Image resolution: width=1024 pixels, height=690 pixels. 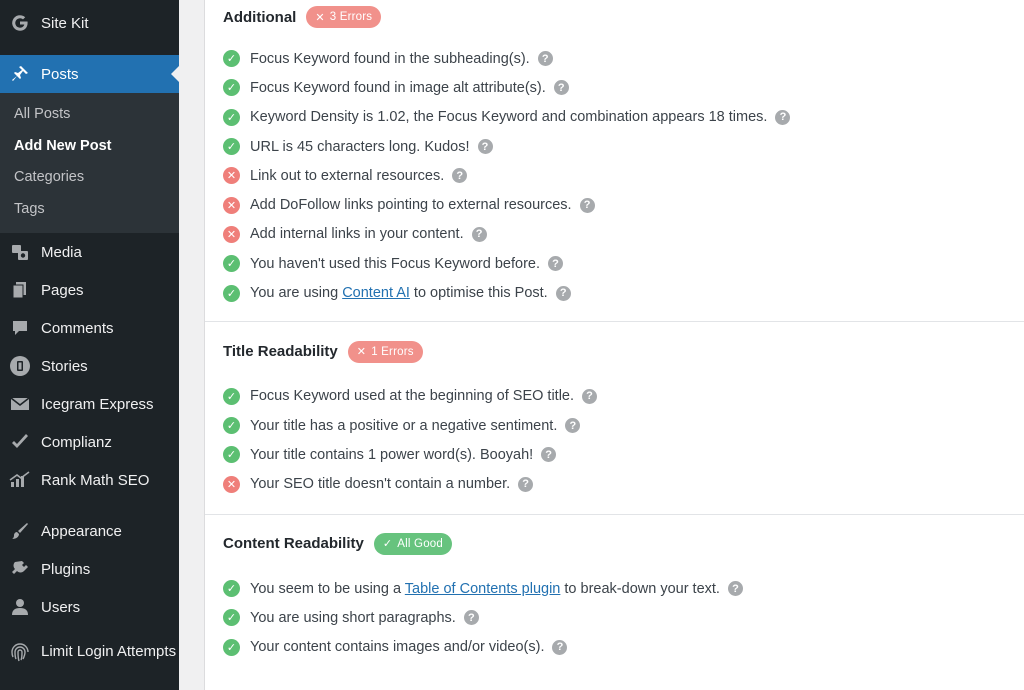 What do you see at coordinates (89, 366) in the screenshot?
I see `sidebar-item-stories: Stories` at bounding box center [89, 366].